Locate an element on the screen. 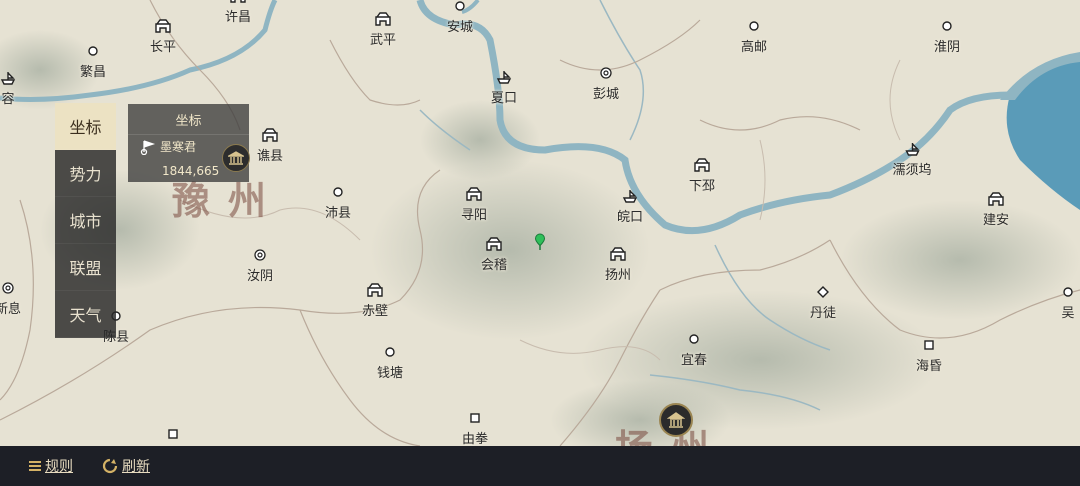  city-xiapi: 下邳 is located at coordinates (702, 175).